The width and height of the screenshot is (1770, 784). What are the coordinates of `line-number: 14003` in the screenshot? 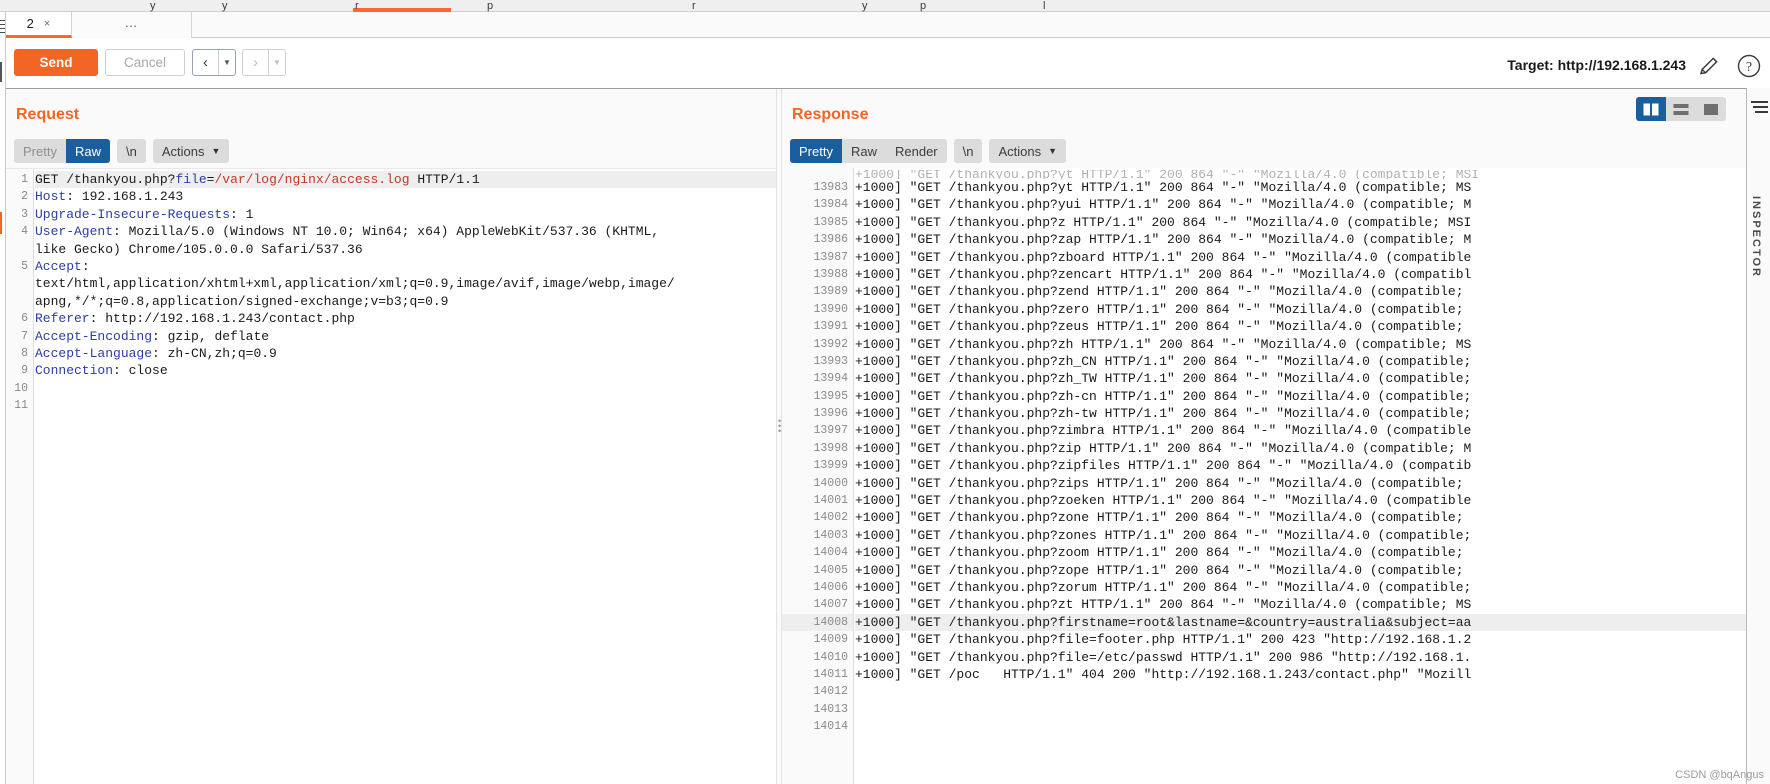 It's located at (830, 535).